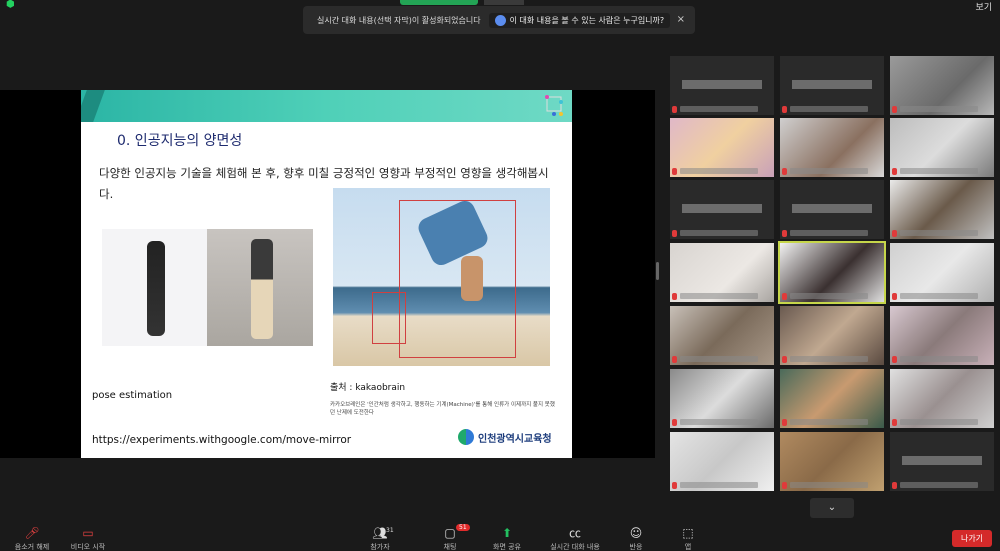 The image size is (1000, 551). Describe the element at coordinates (132, 395) in the screenshot. I see `pose-caption: pose estimation` at that location.